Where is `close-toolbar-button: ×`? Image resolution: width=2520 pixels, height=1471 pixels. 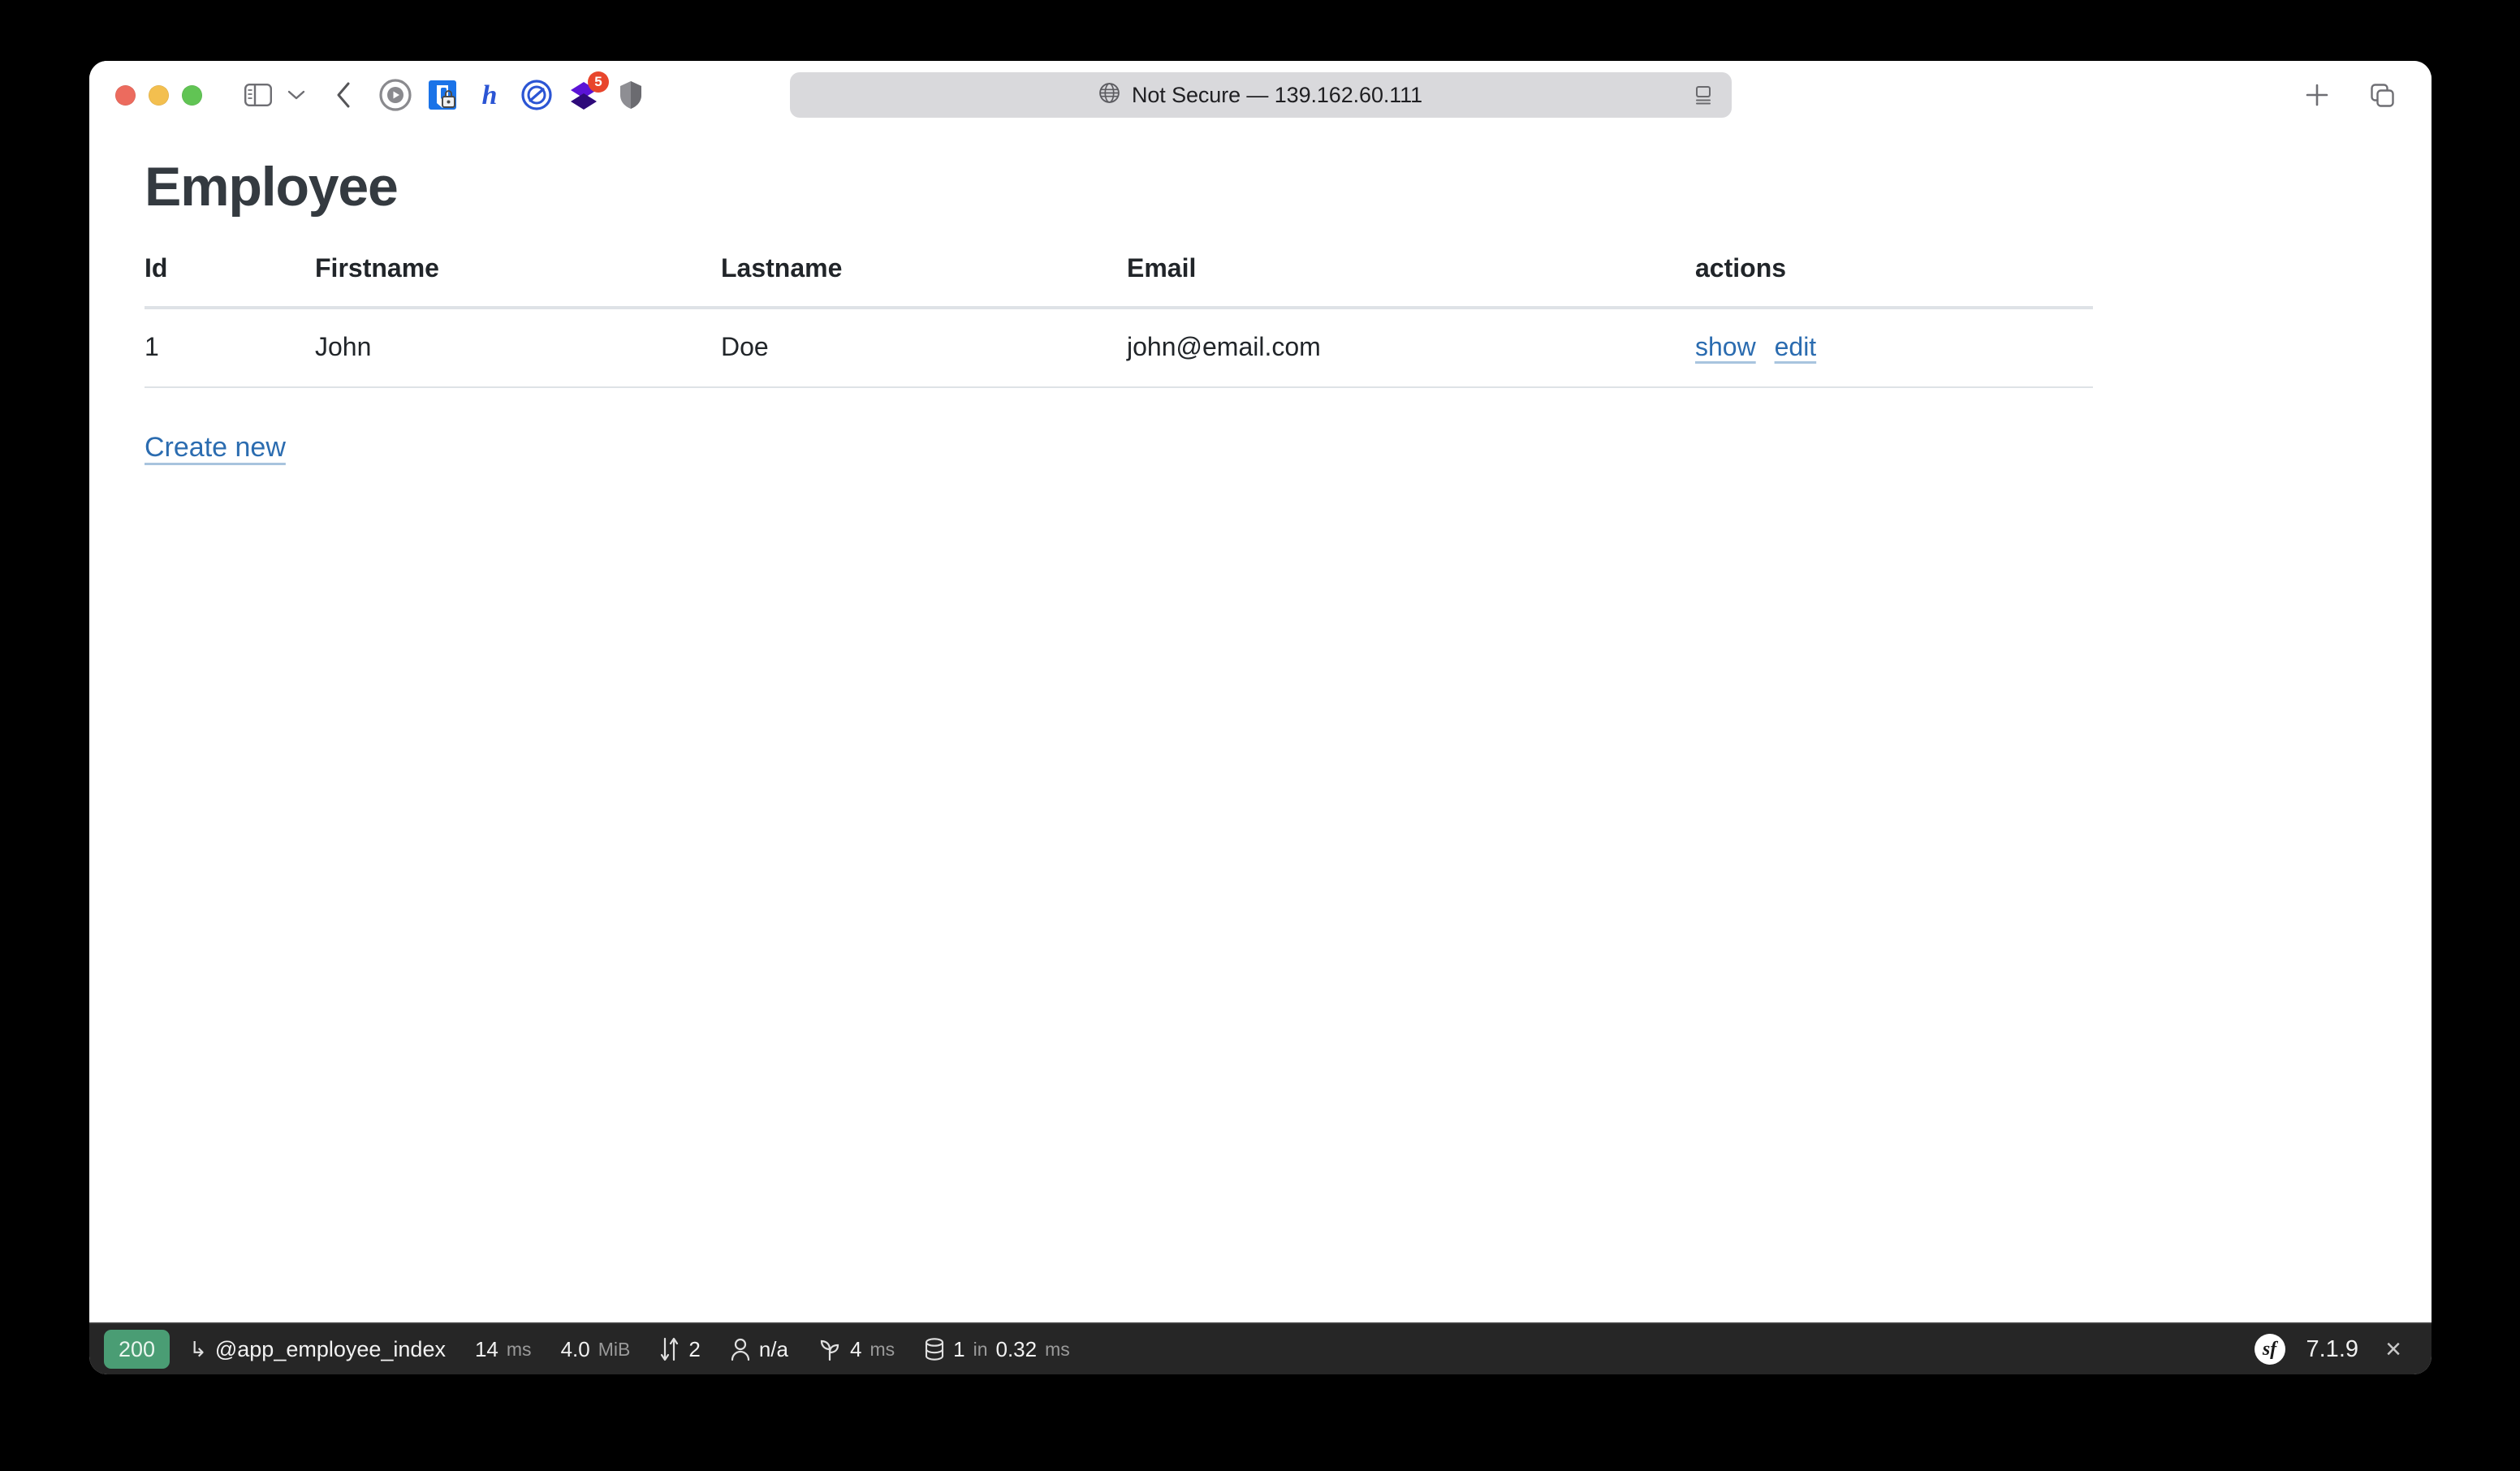 close-toolbar-button: × is located at coordinates (2393, 1349).